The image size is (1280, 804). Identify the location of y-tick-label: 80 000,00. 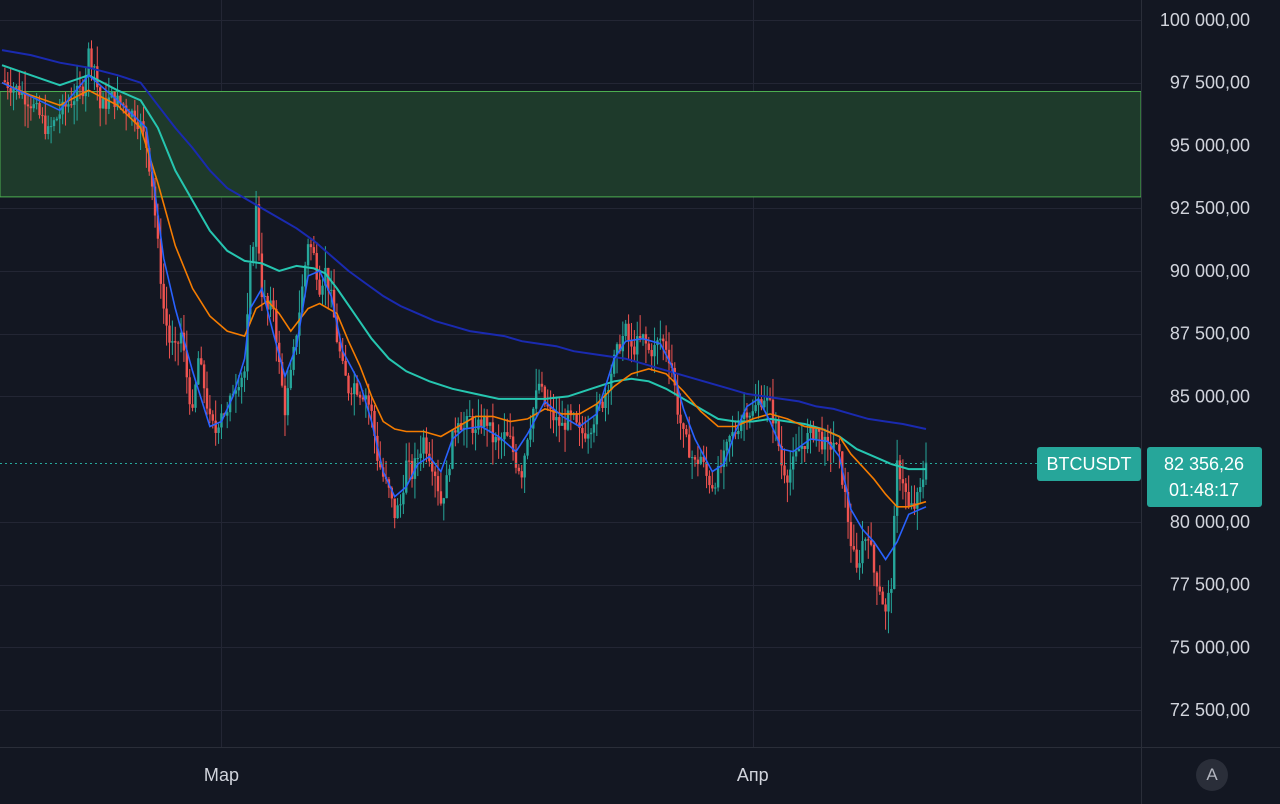
(1210, 522).